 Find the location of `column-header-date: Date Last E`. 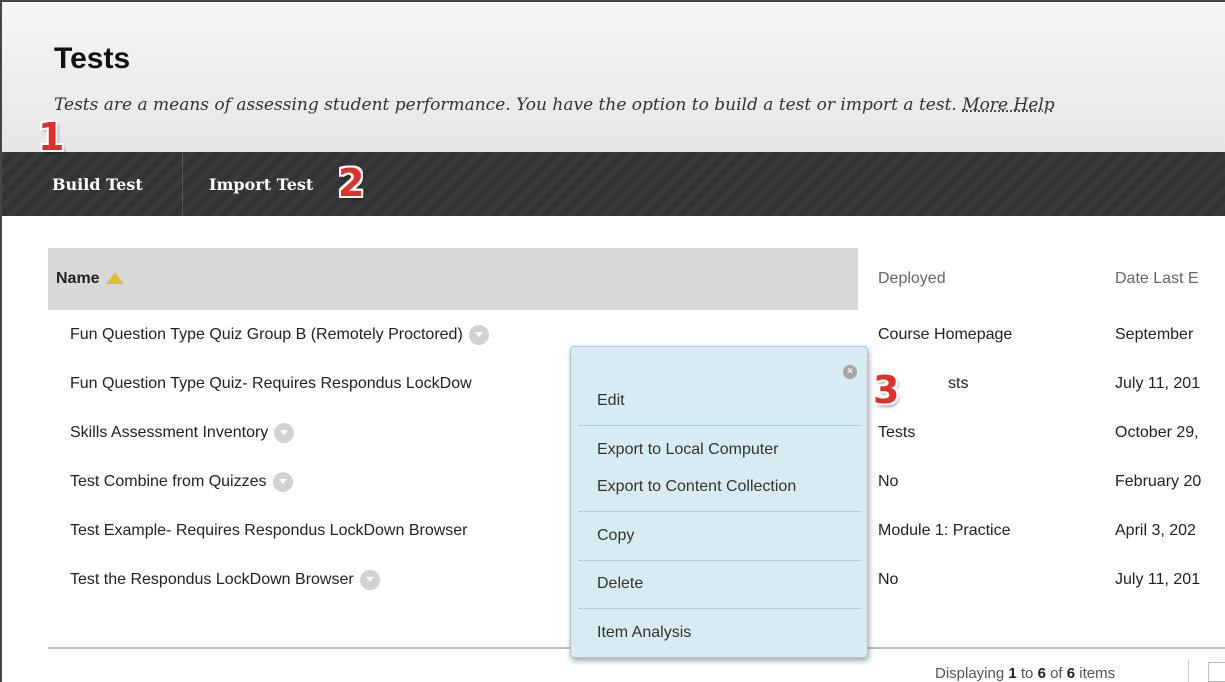

column-header-date: Date Last E is located at coordinates (1157, 279).